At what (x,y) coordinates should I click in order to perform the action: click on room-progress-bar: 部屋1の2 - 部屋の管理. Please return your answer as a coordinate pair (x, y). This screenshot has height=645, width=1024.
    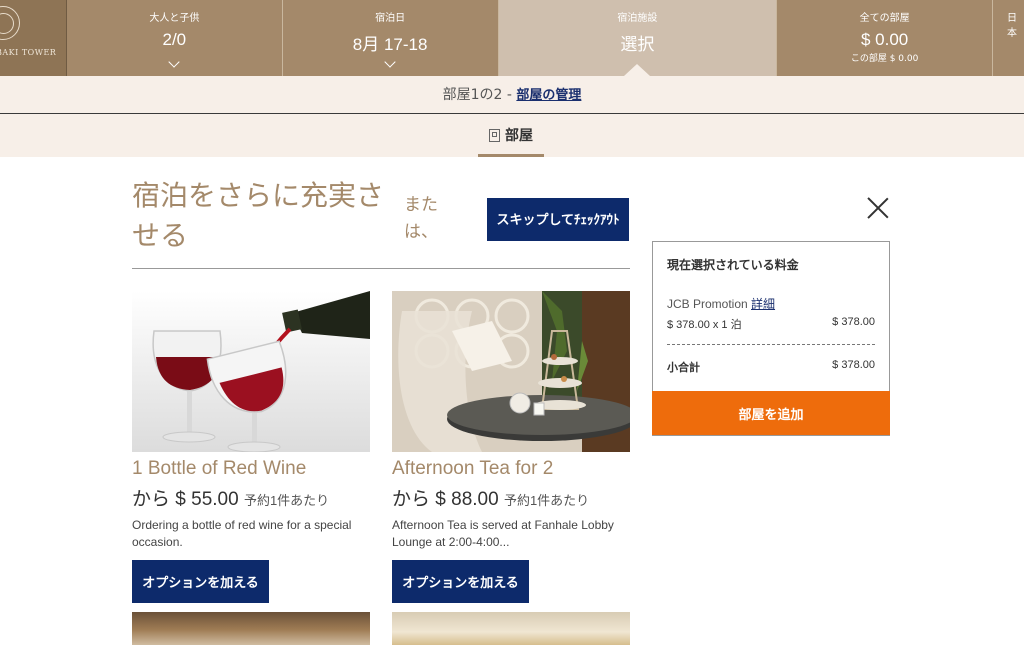
    Looking at the image, I should click on (512, 95).